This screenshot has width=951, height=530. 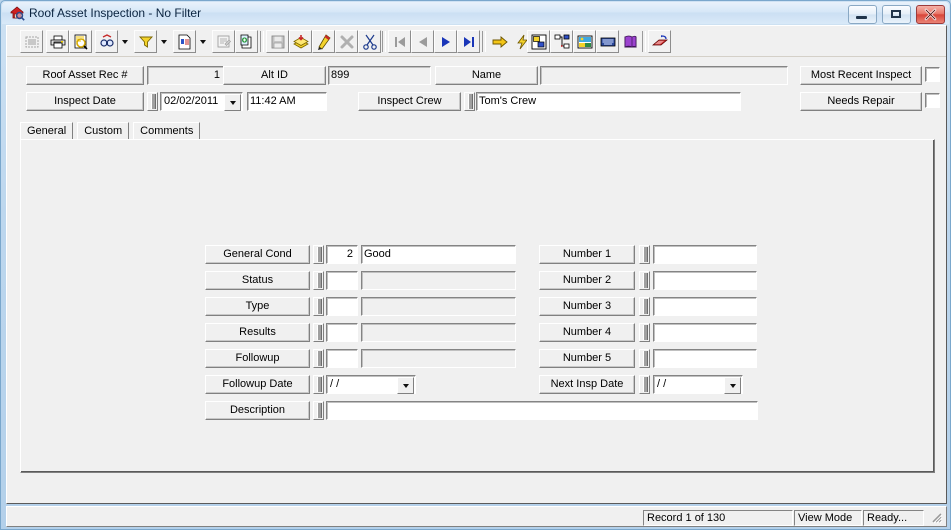 I want to click on last-record-icon, so click(x=468, y=41).